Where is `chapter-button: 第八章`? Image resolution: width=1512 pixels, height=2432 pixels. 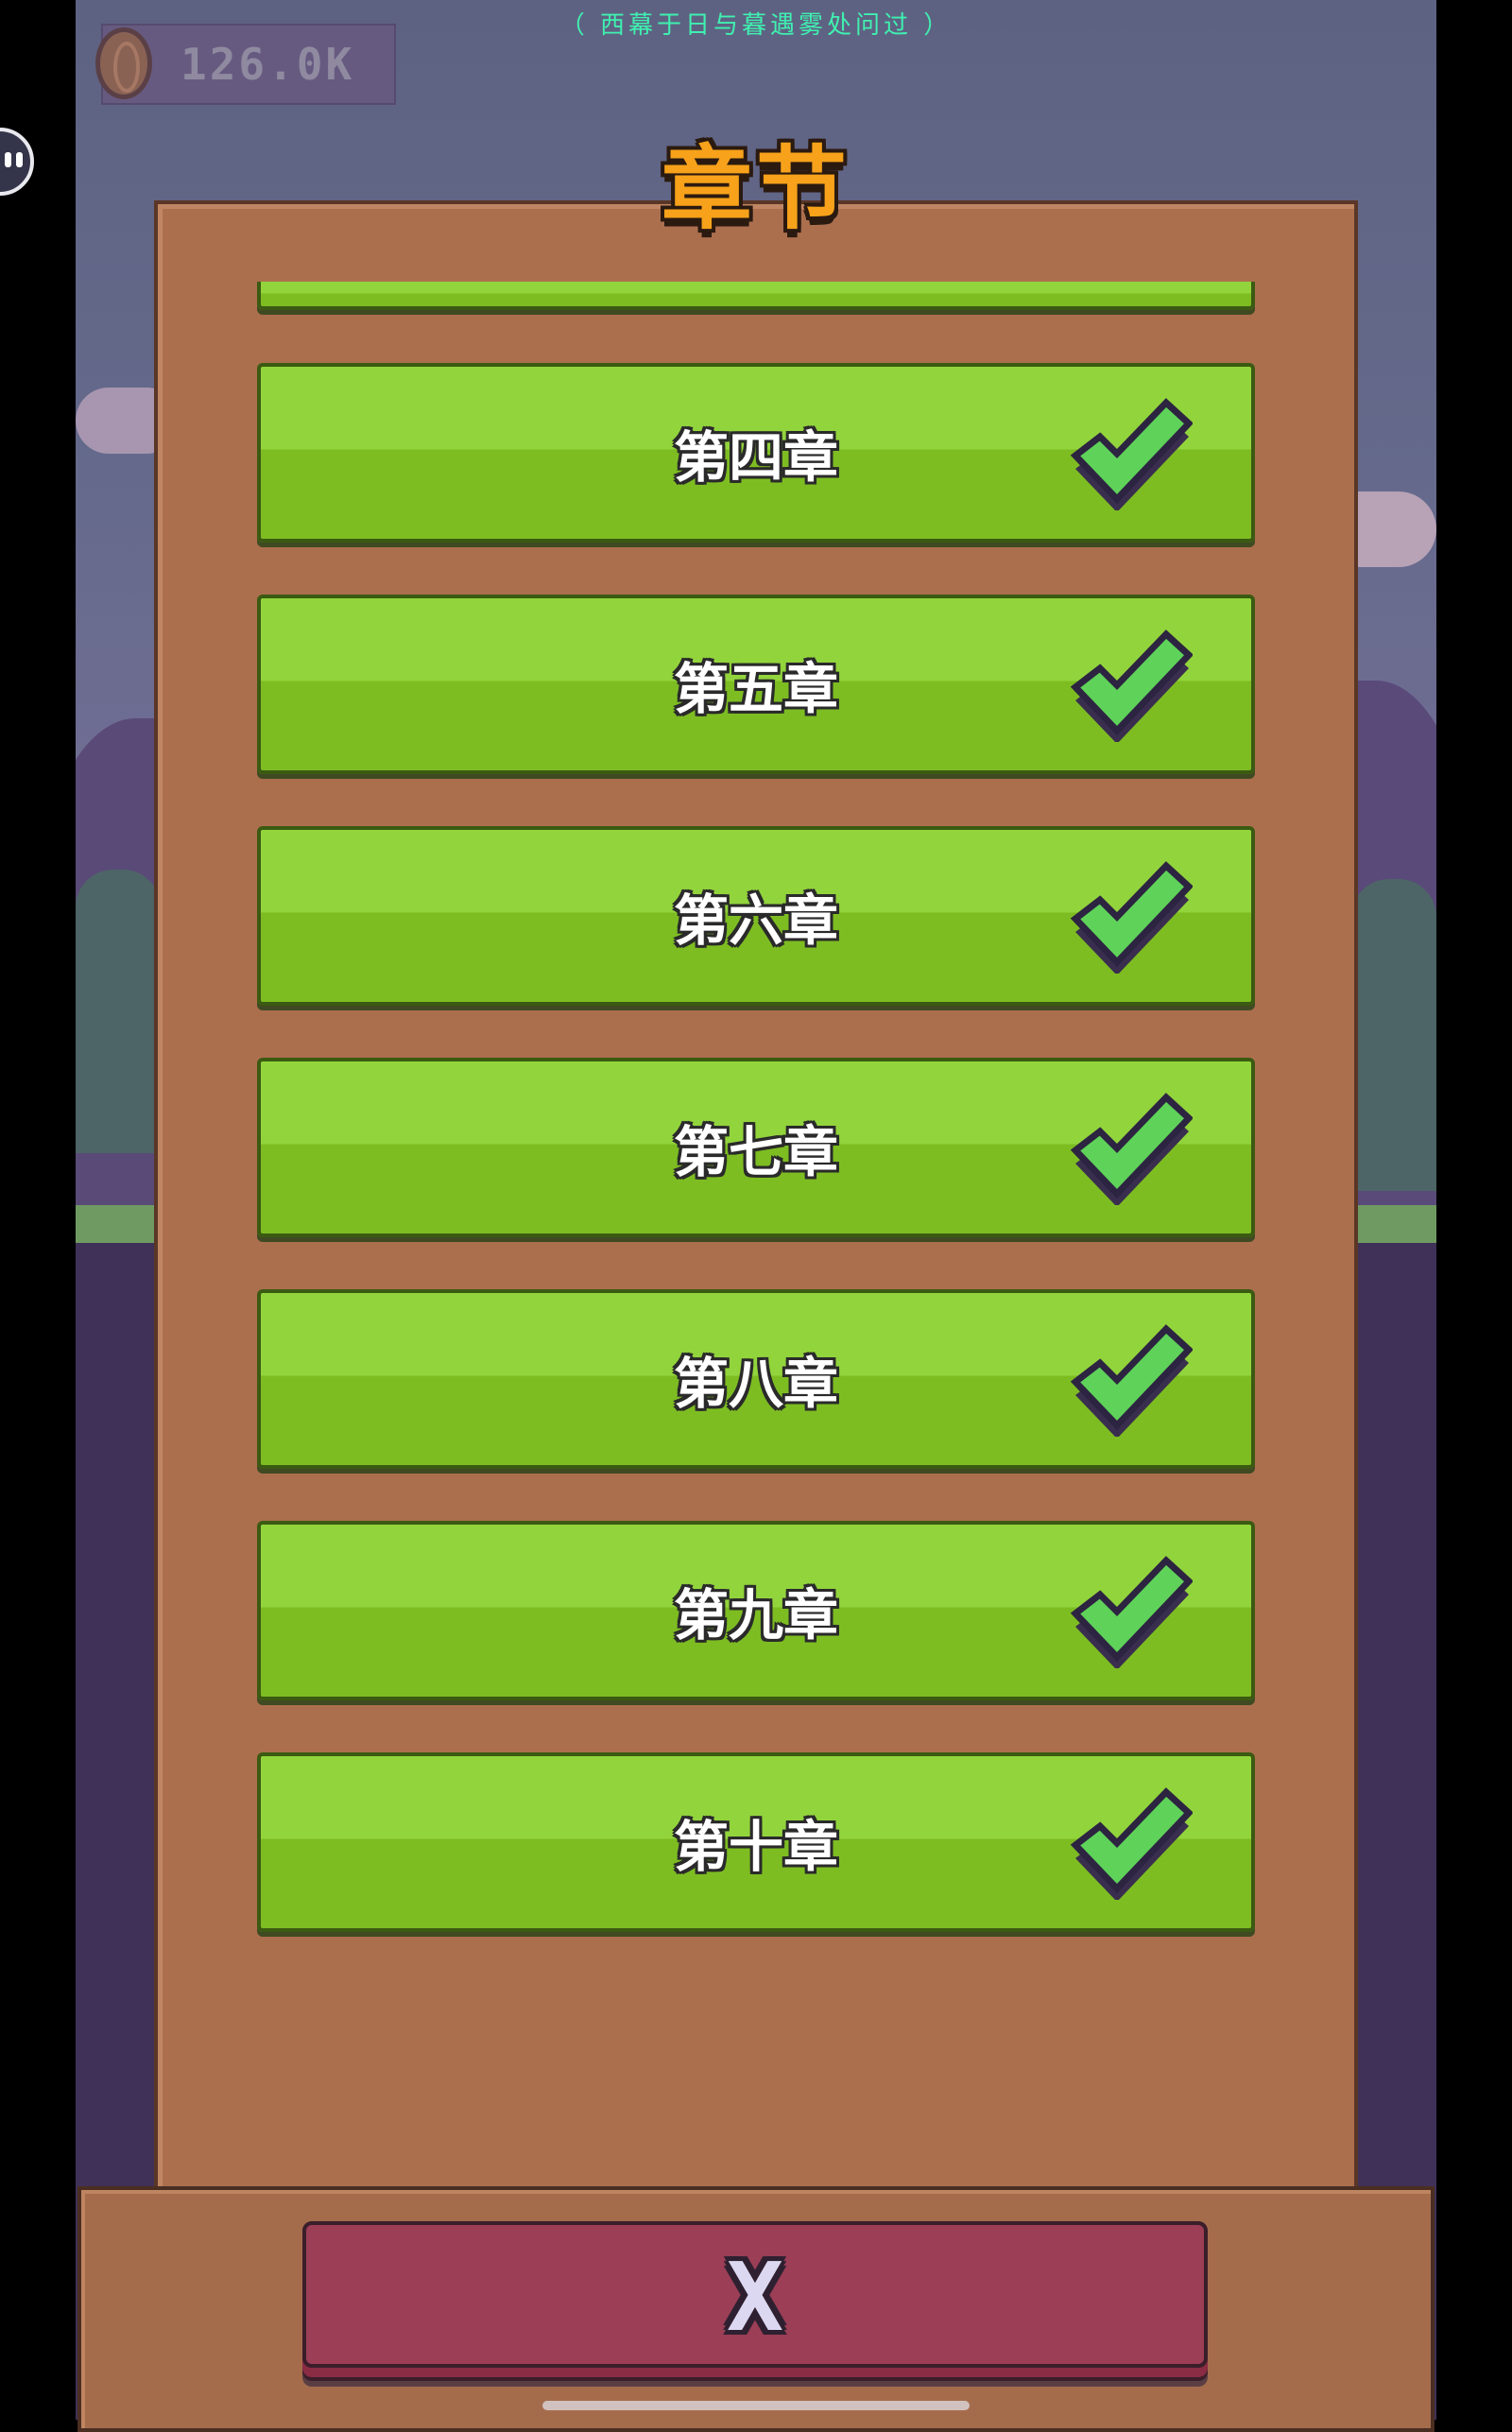
chapter-button: 第八章 is located at coordinates (756, 1379).